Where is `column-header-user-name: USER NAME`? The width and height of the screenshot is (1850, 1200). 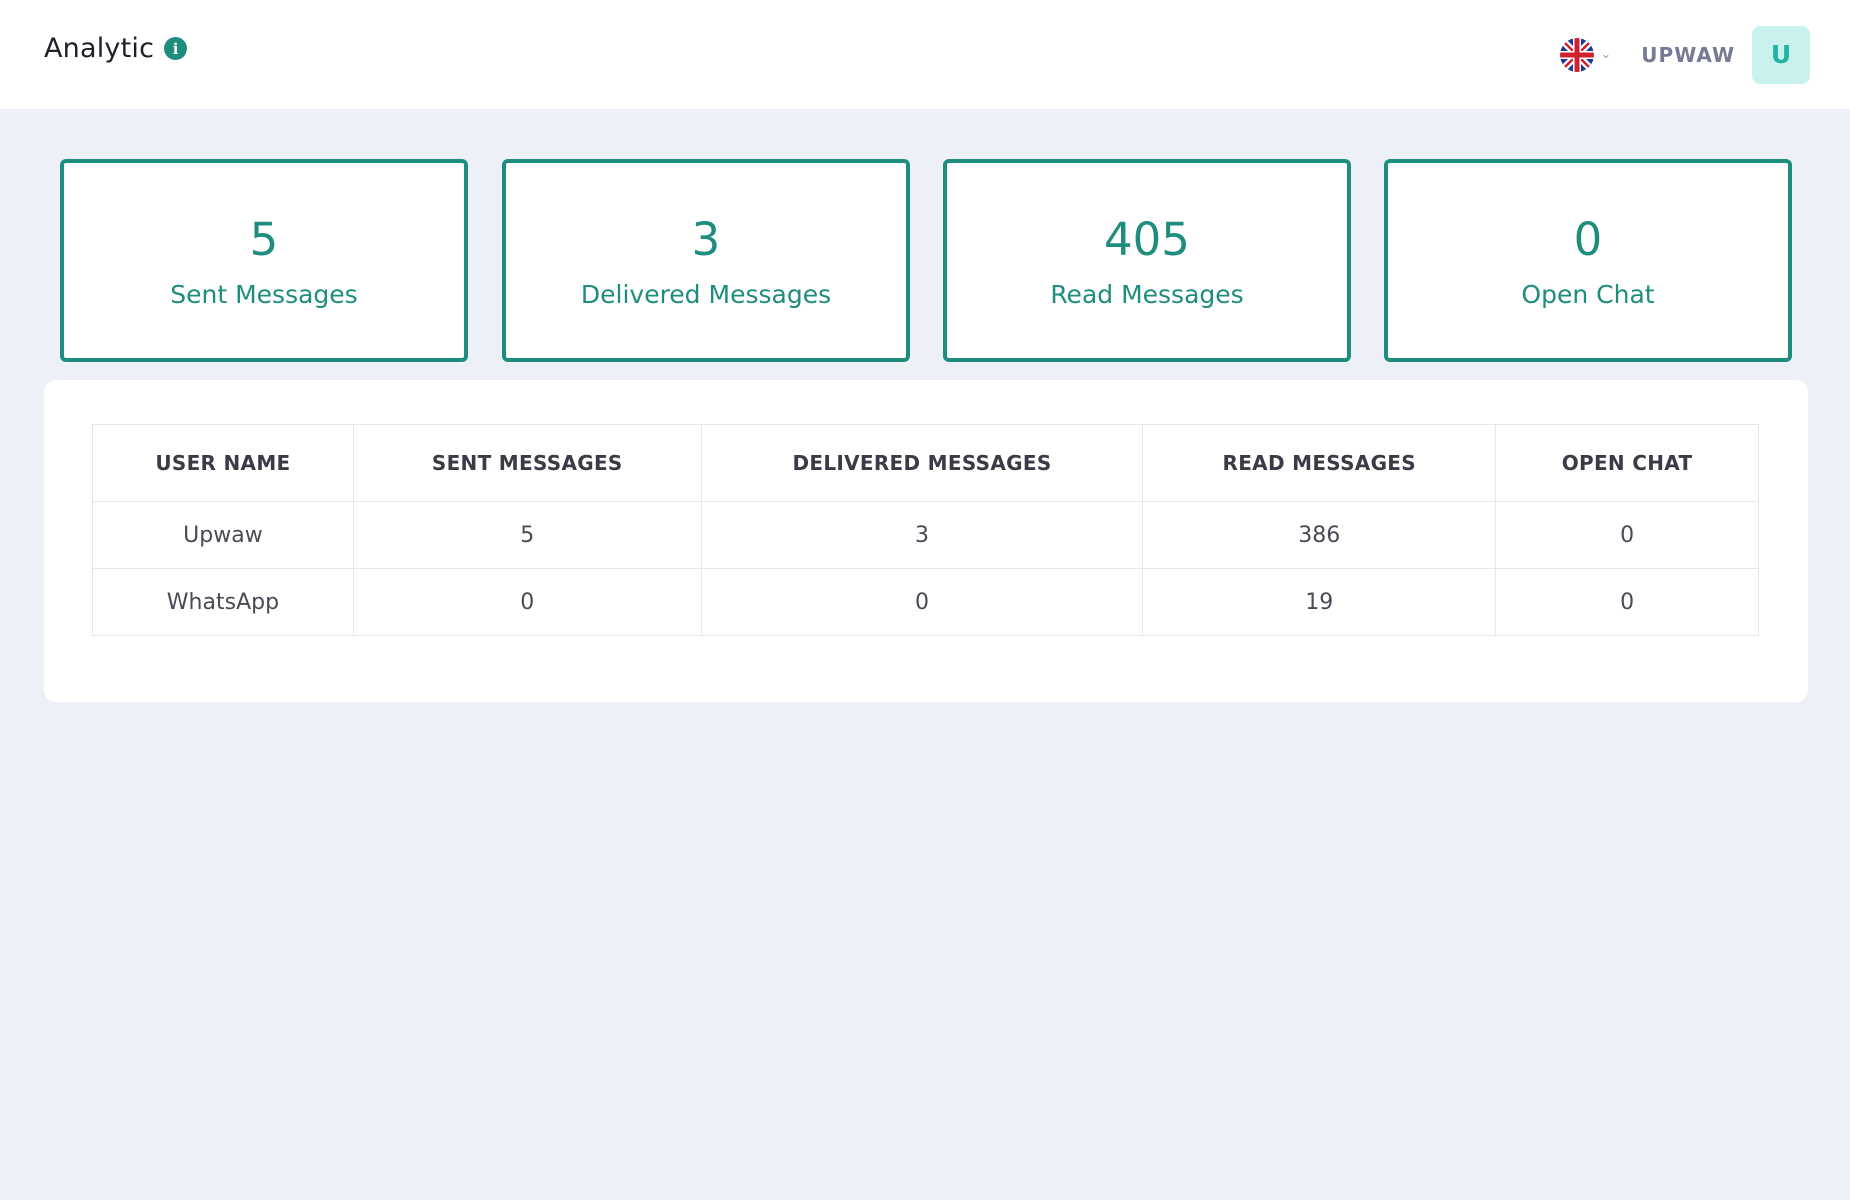 column-header-user-name: USER NAME is located at coordinates (223, 463).